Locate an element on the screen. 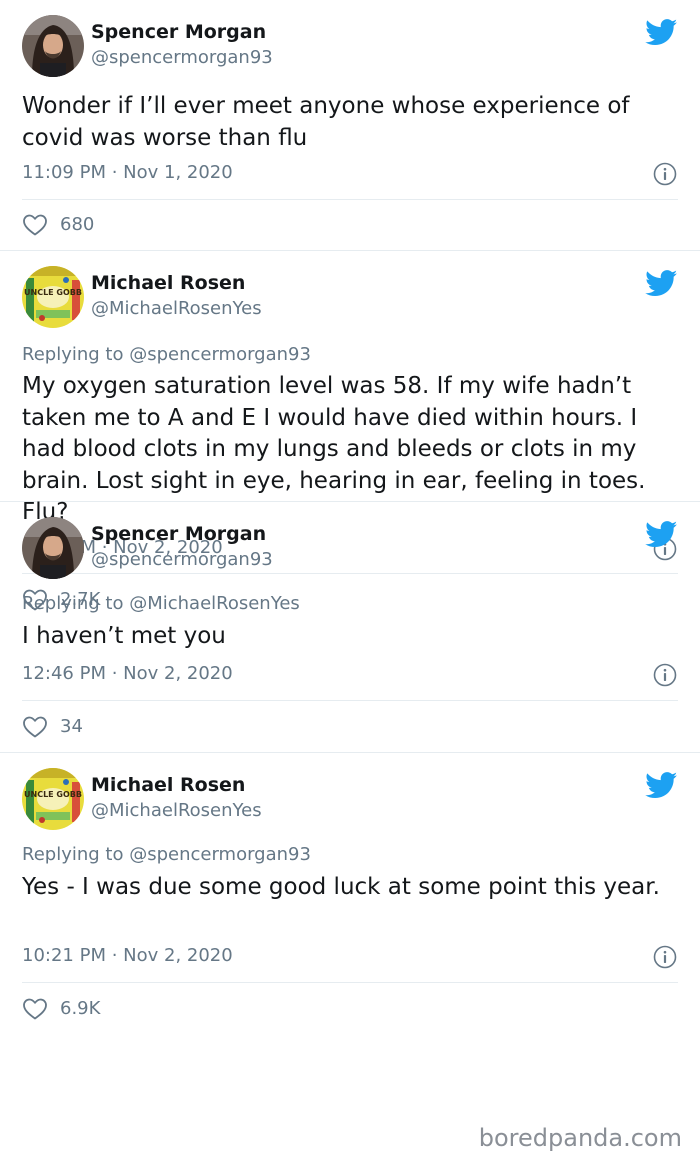 Image resolution: width=700 pixels, height=1162 pixels. tweet-timestamp: 10:21 PM · Nov 2, 2020 is located at coordinates (127, 955).